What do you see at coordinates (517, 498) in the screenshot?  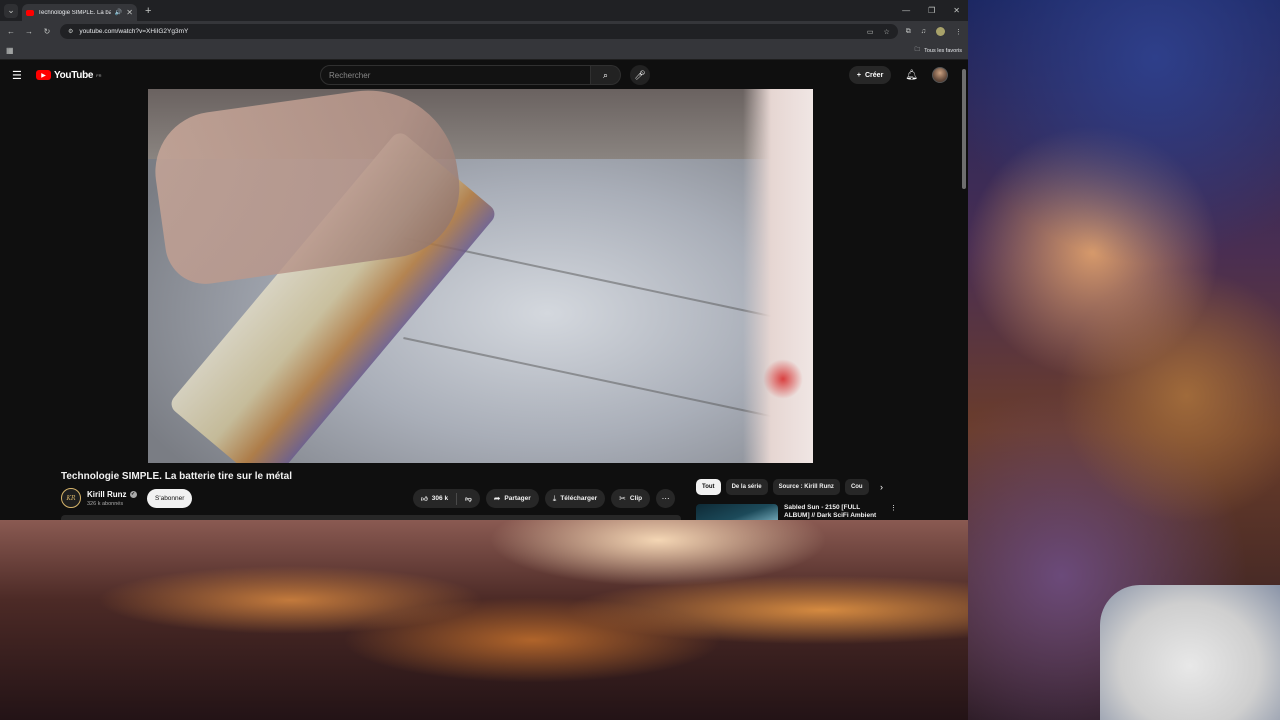 I see `share-label: Partager` at bounding box center [517, 498].